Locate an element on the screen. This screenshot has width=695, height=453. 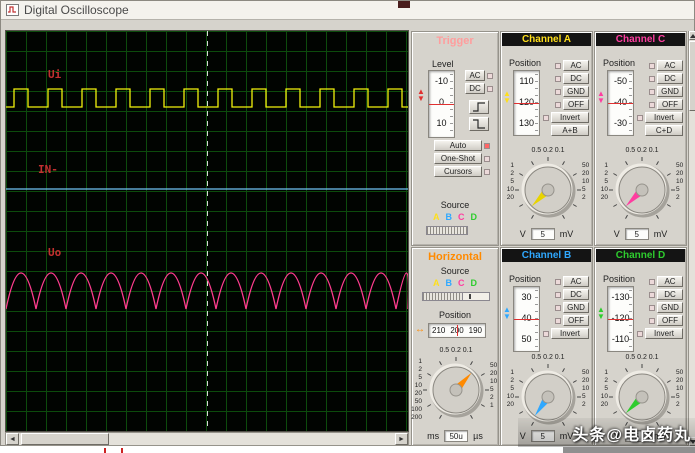
channel-c-gnd-button: GND is located at coordinates (670, 91).